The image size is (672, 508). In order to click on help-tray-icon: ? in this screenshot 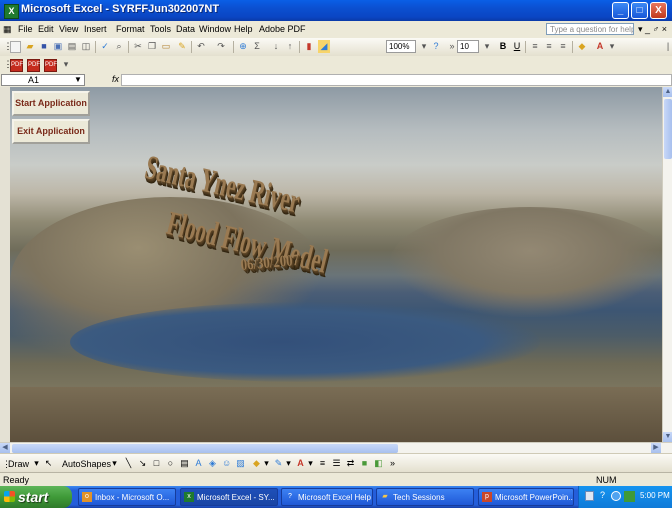, I will do `click(602, 495)`.